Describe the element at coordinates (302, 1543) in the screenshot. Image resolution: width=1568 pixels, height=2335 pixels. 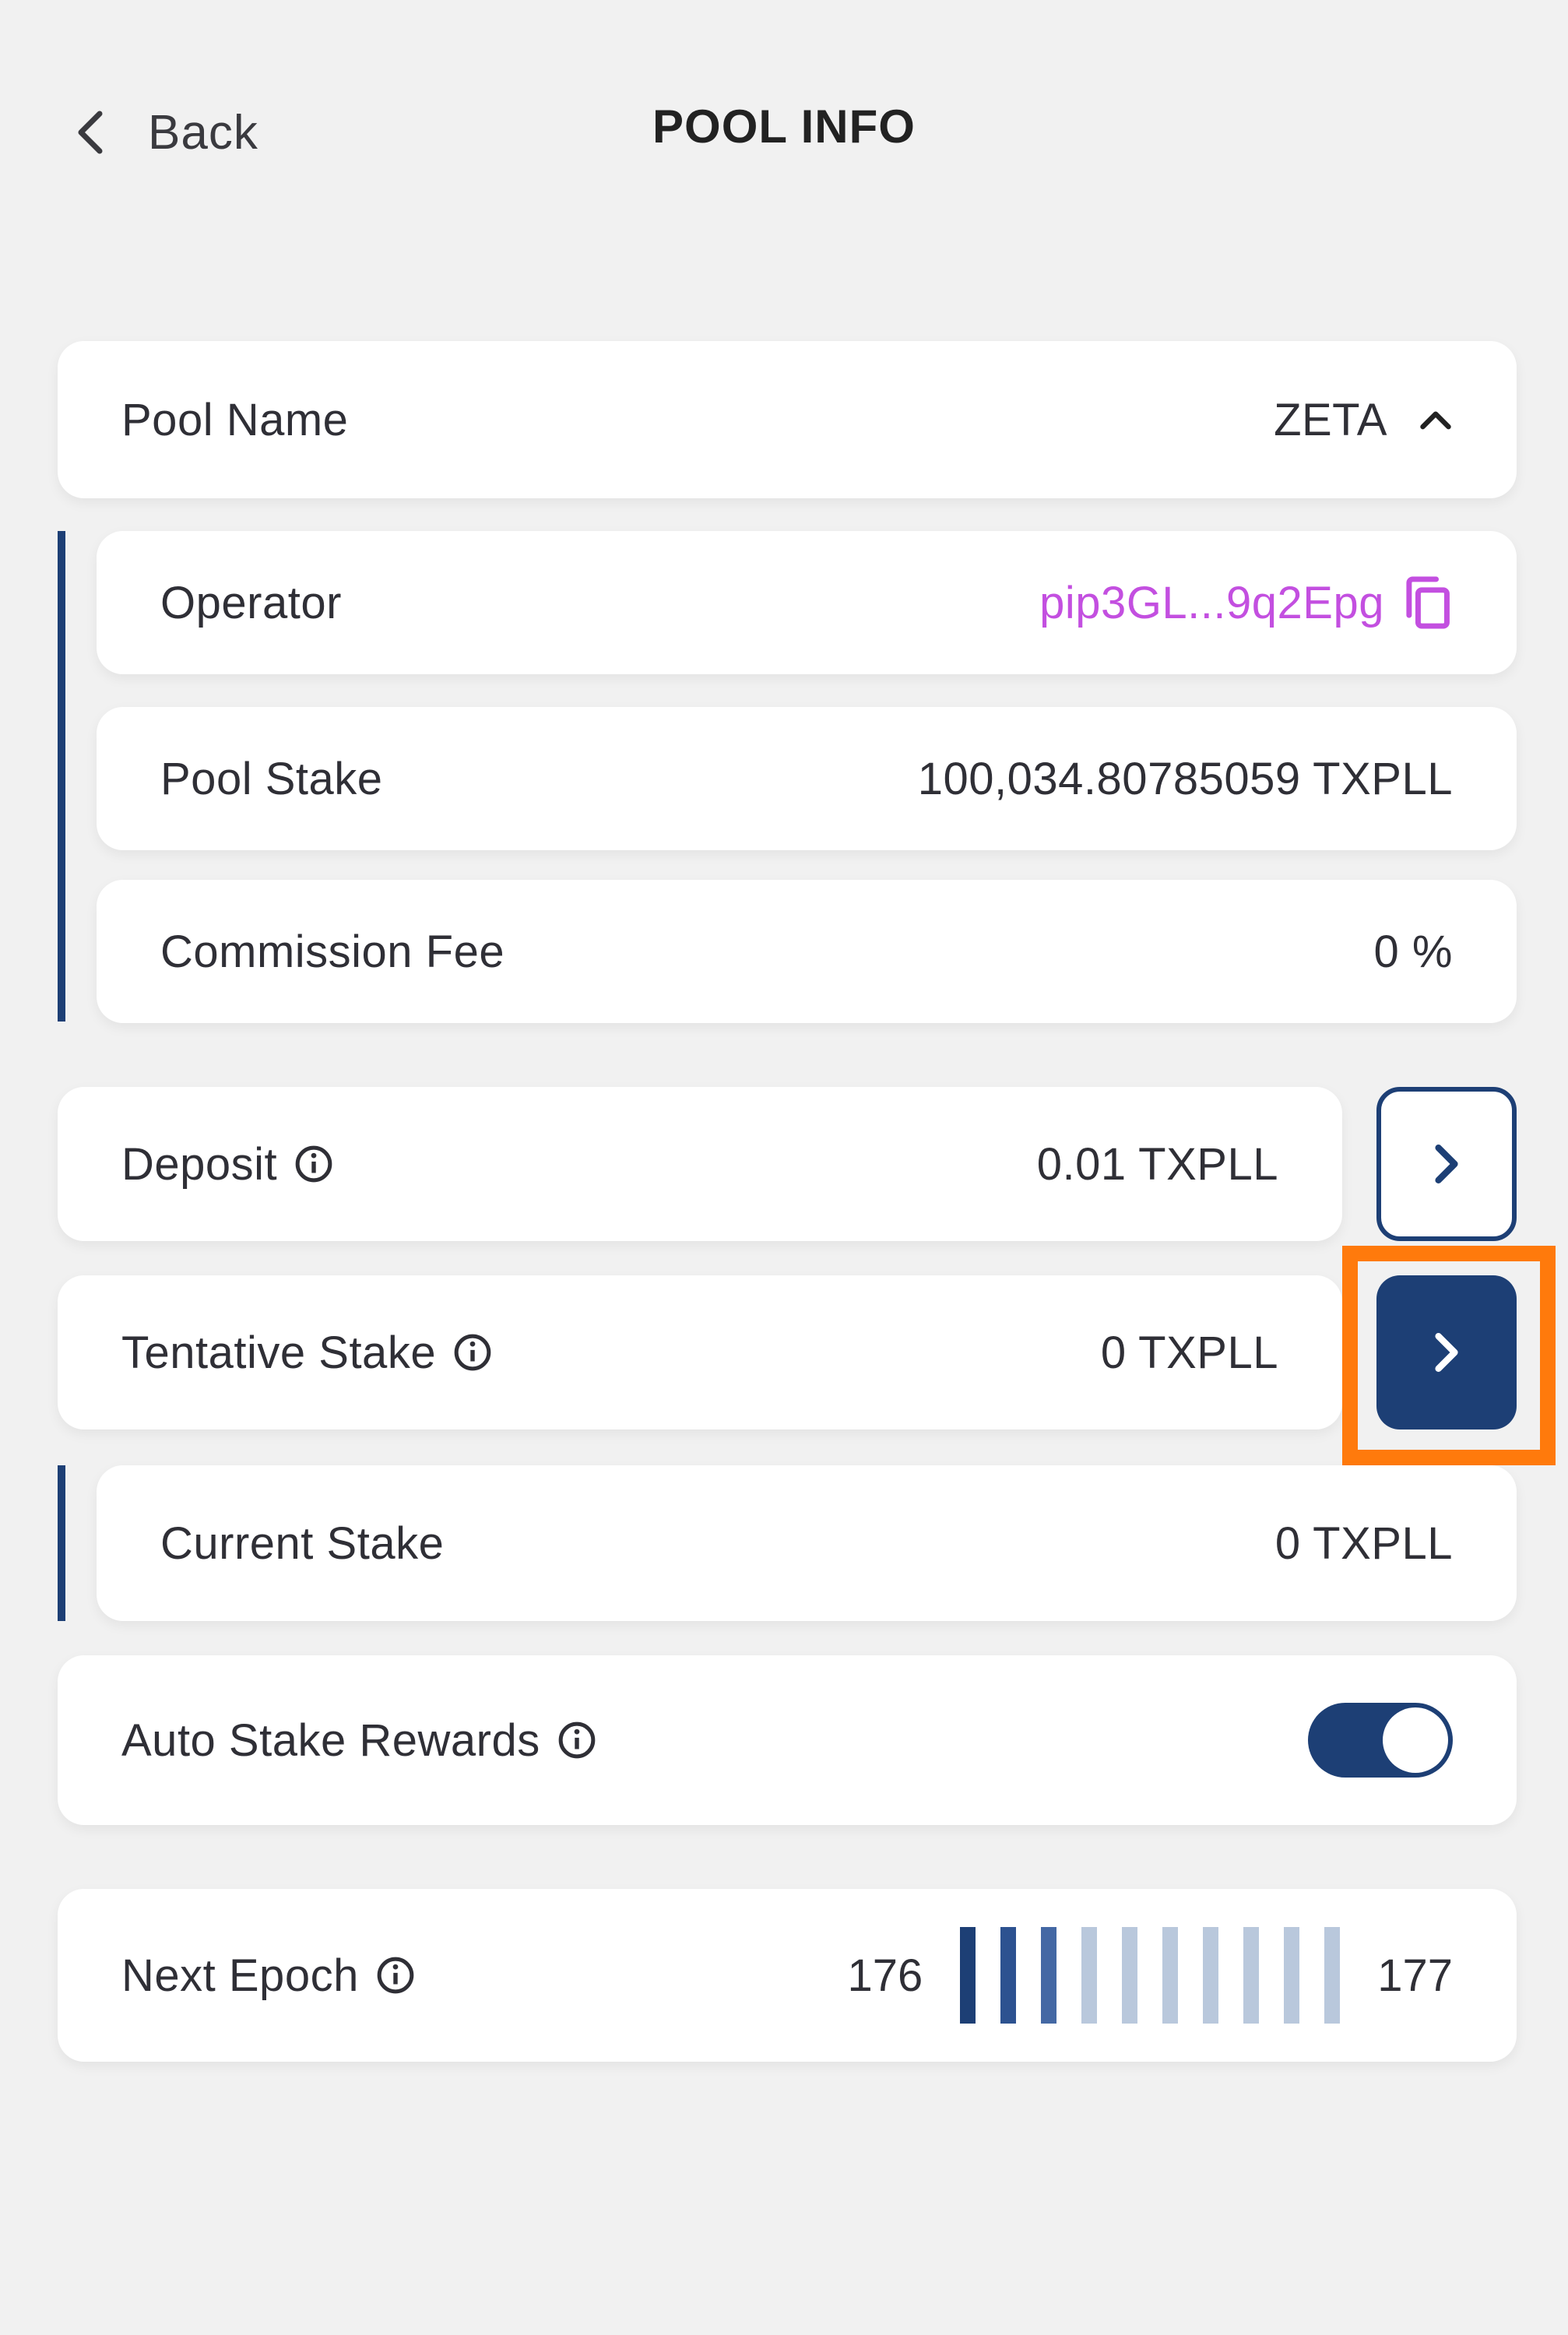
I see `current-stake-label: Current Stake` at that location.